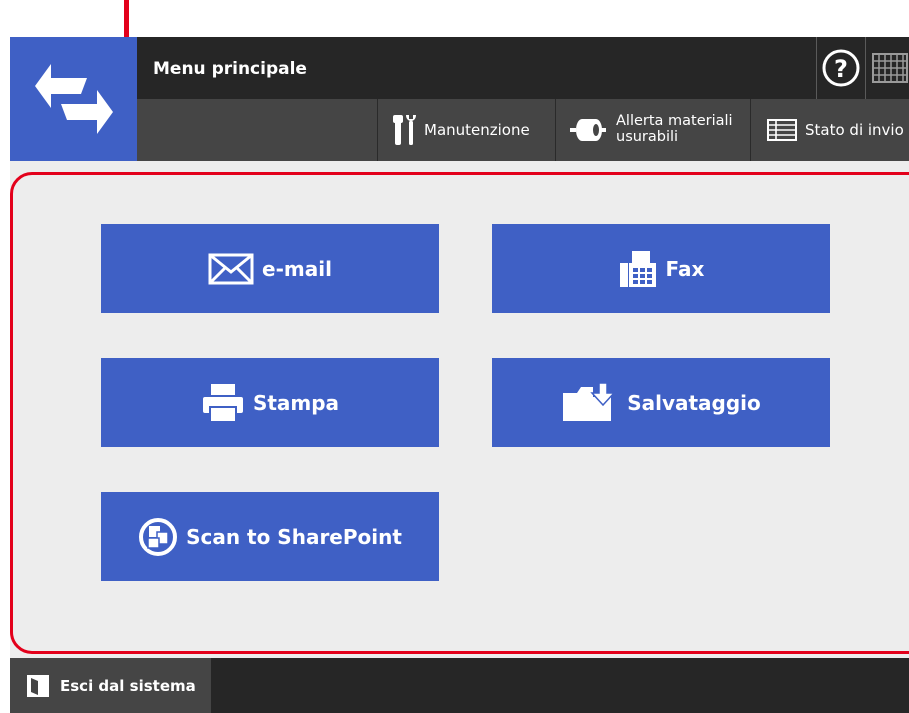  Describe the element at coordinates (128, 685) in the screenshot. I see `logout-label: Esci dal sistema` at that location.